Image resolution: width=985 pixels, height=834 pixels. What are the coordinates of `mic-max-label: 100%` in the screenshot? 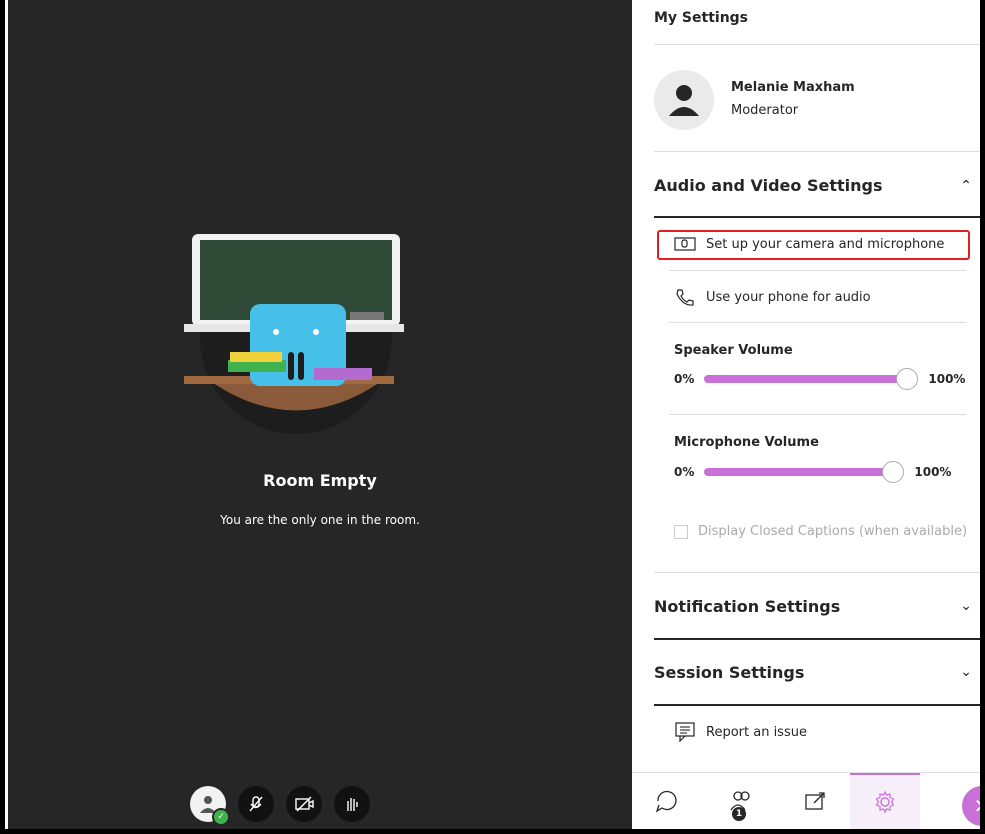 It's located at (933, 472).